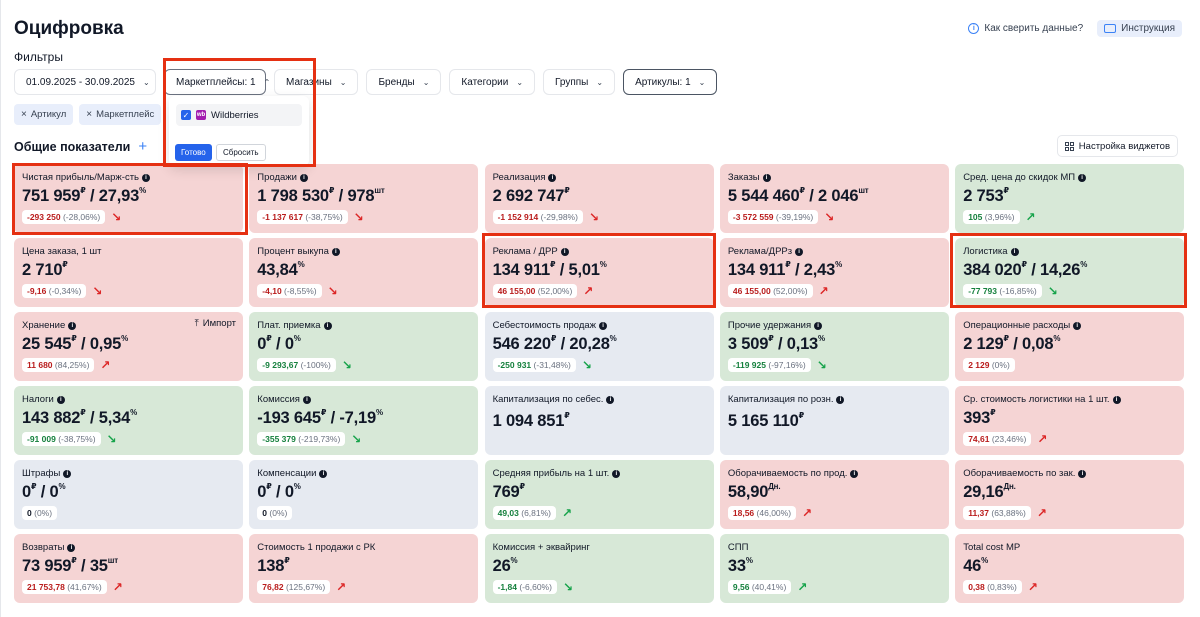 The image size is (1200, 617). I want to click on metric-card: Процент выкупа i 43,84% -4,10 (-8,55%) ↘, so click(364, 272).